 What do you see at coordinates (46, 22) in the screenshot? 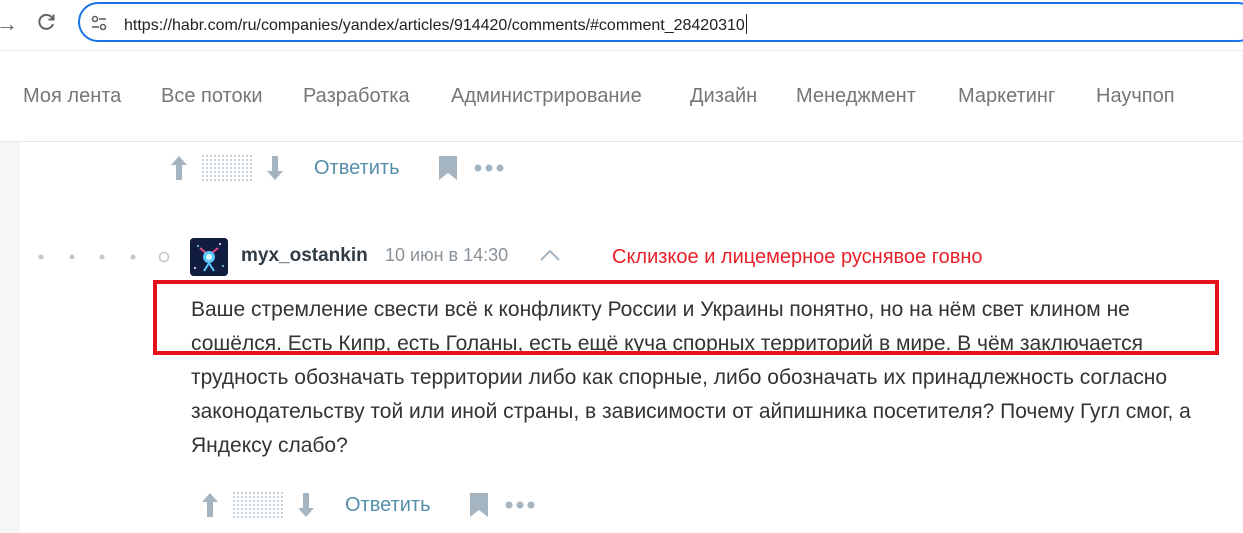
I see `reload-icon` at bounding box center [46, 22].